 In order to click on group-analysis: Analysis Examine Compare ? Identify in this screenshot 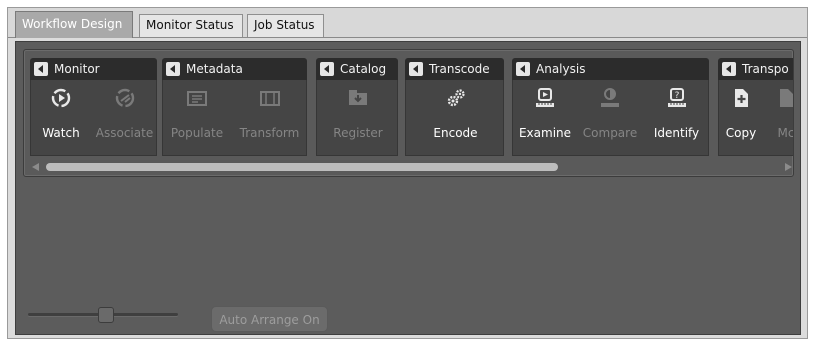, I will do `click(610, 107)`.